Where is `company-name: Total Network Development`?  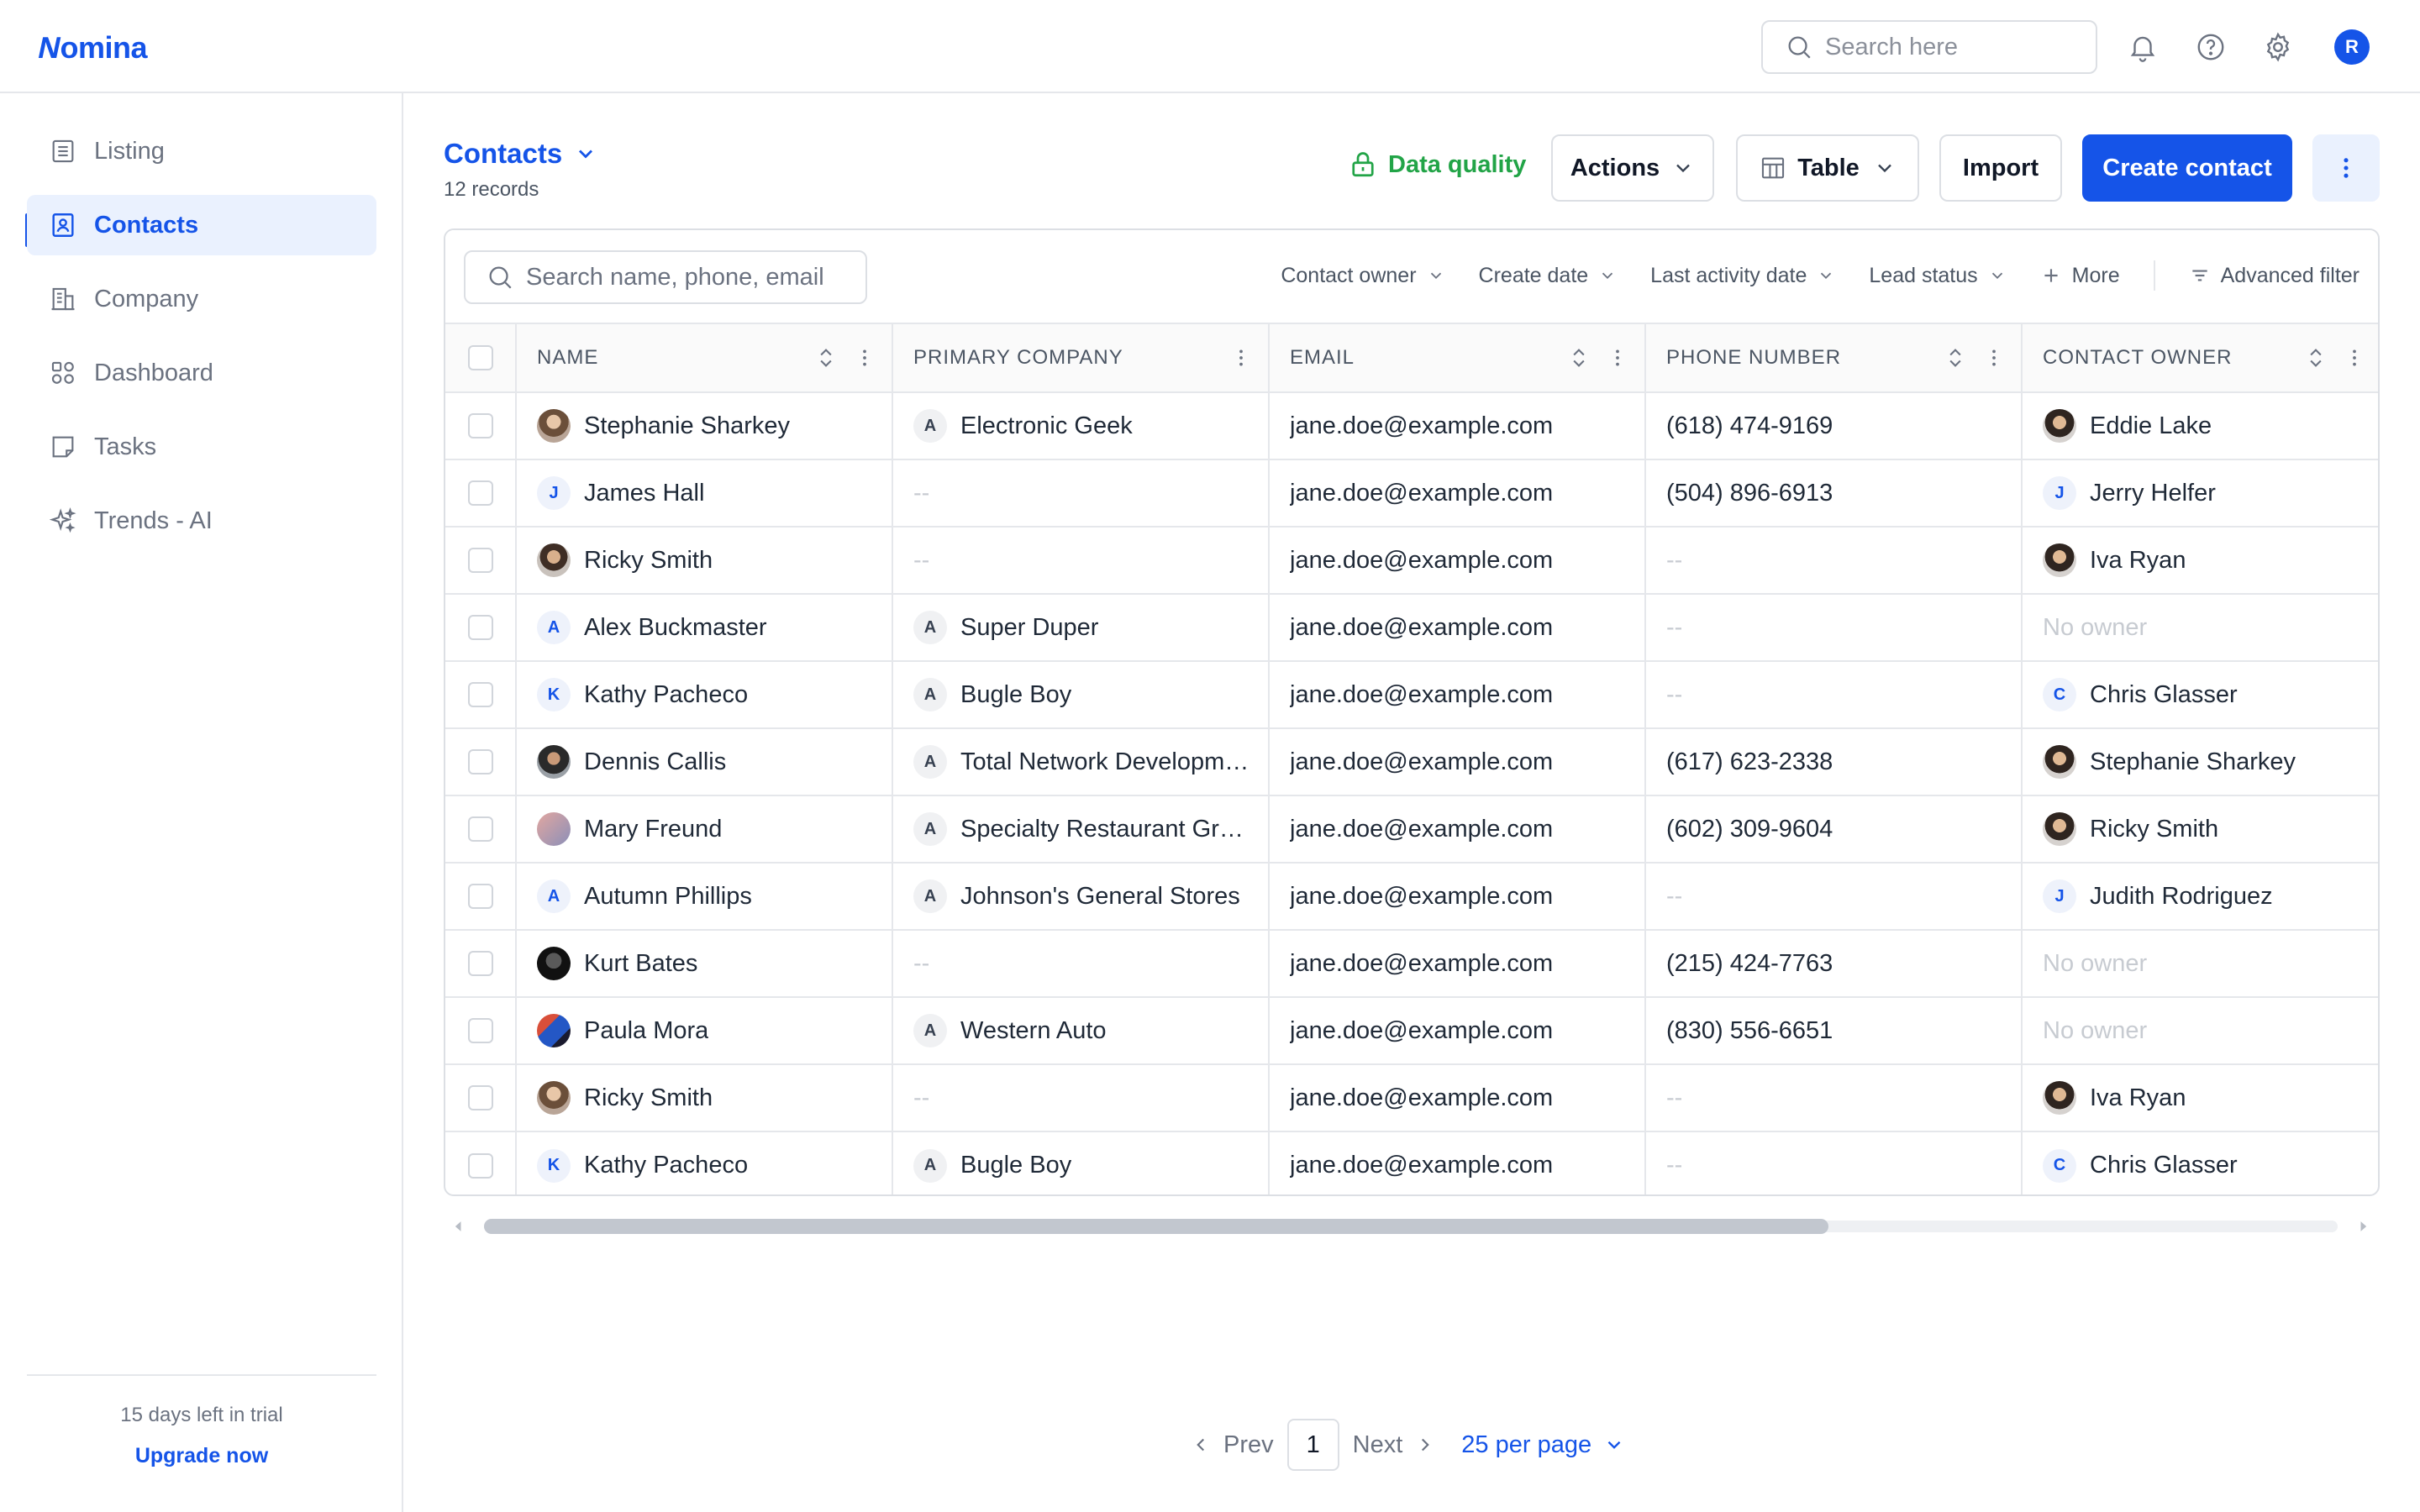 company-name: Total Network Development is located at coordinates (1105, 762).